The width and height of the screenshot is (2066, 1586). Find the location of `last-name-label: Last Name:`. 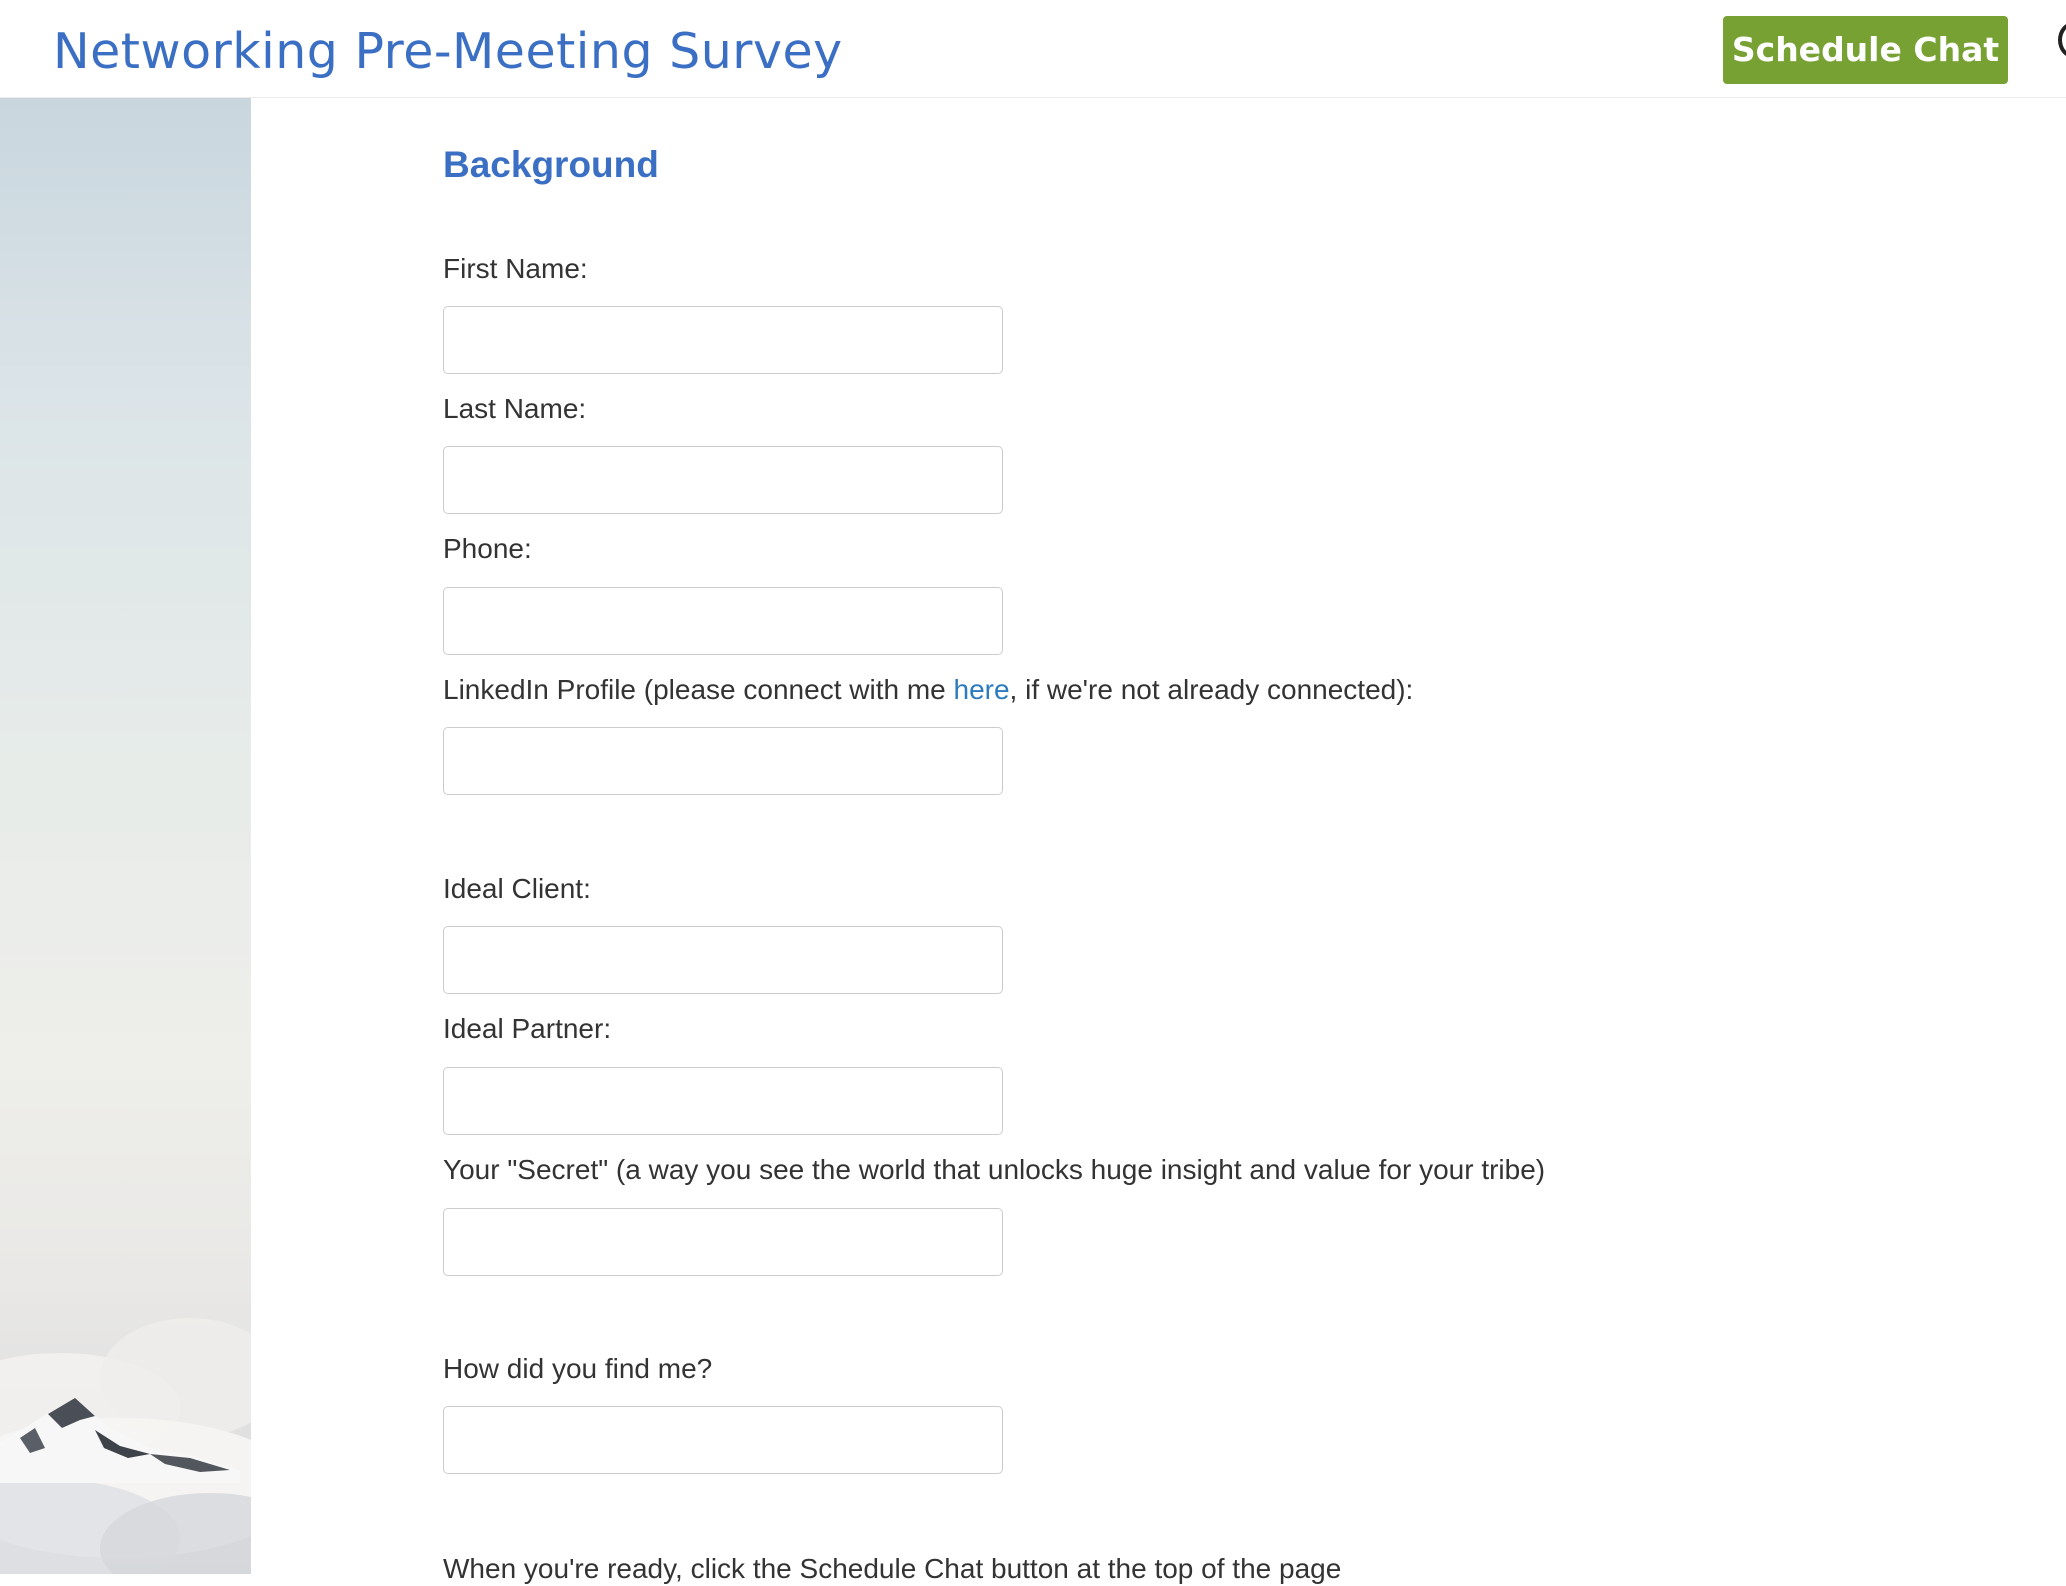

last-name-label: Last Name: is located at coordinates (515, 408).